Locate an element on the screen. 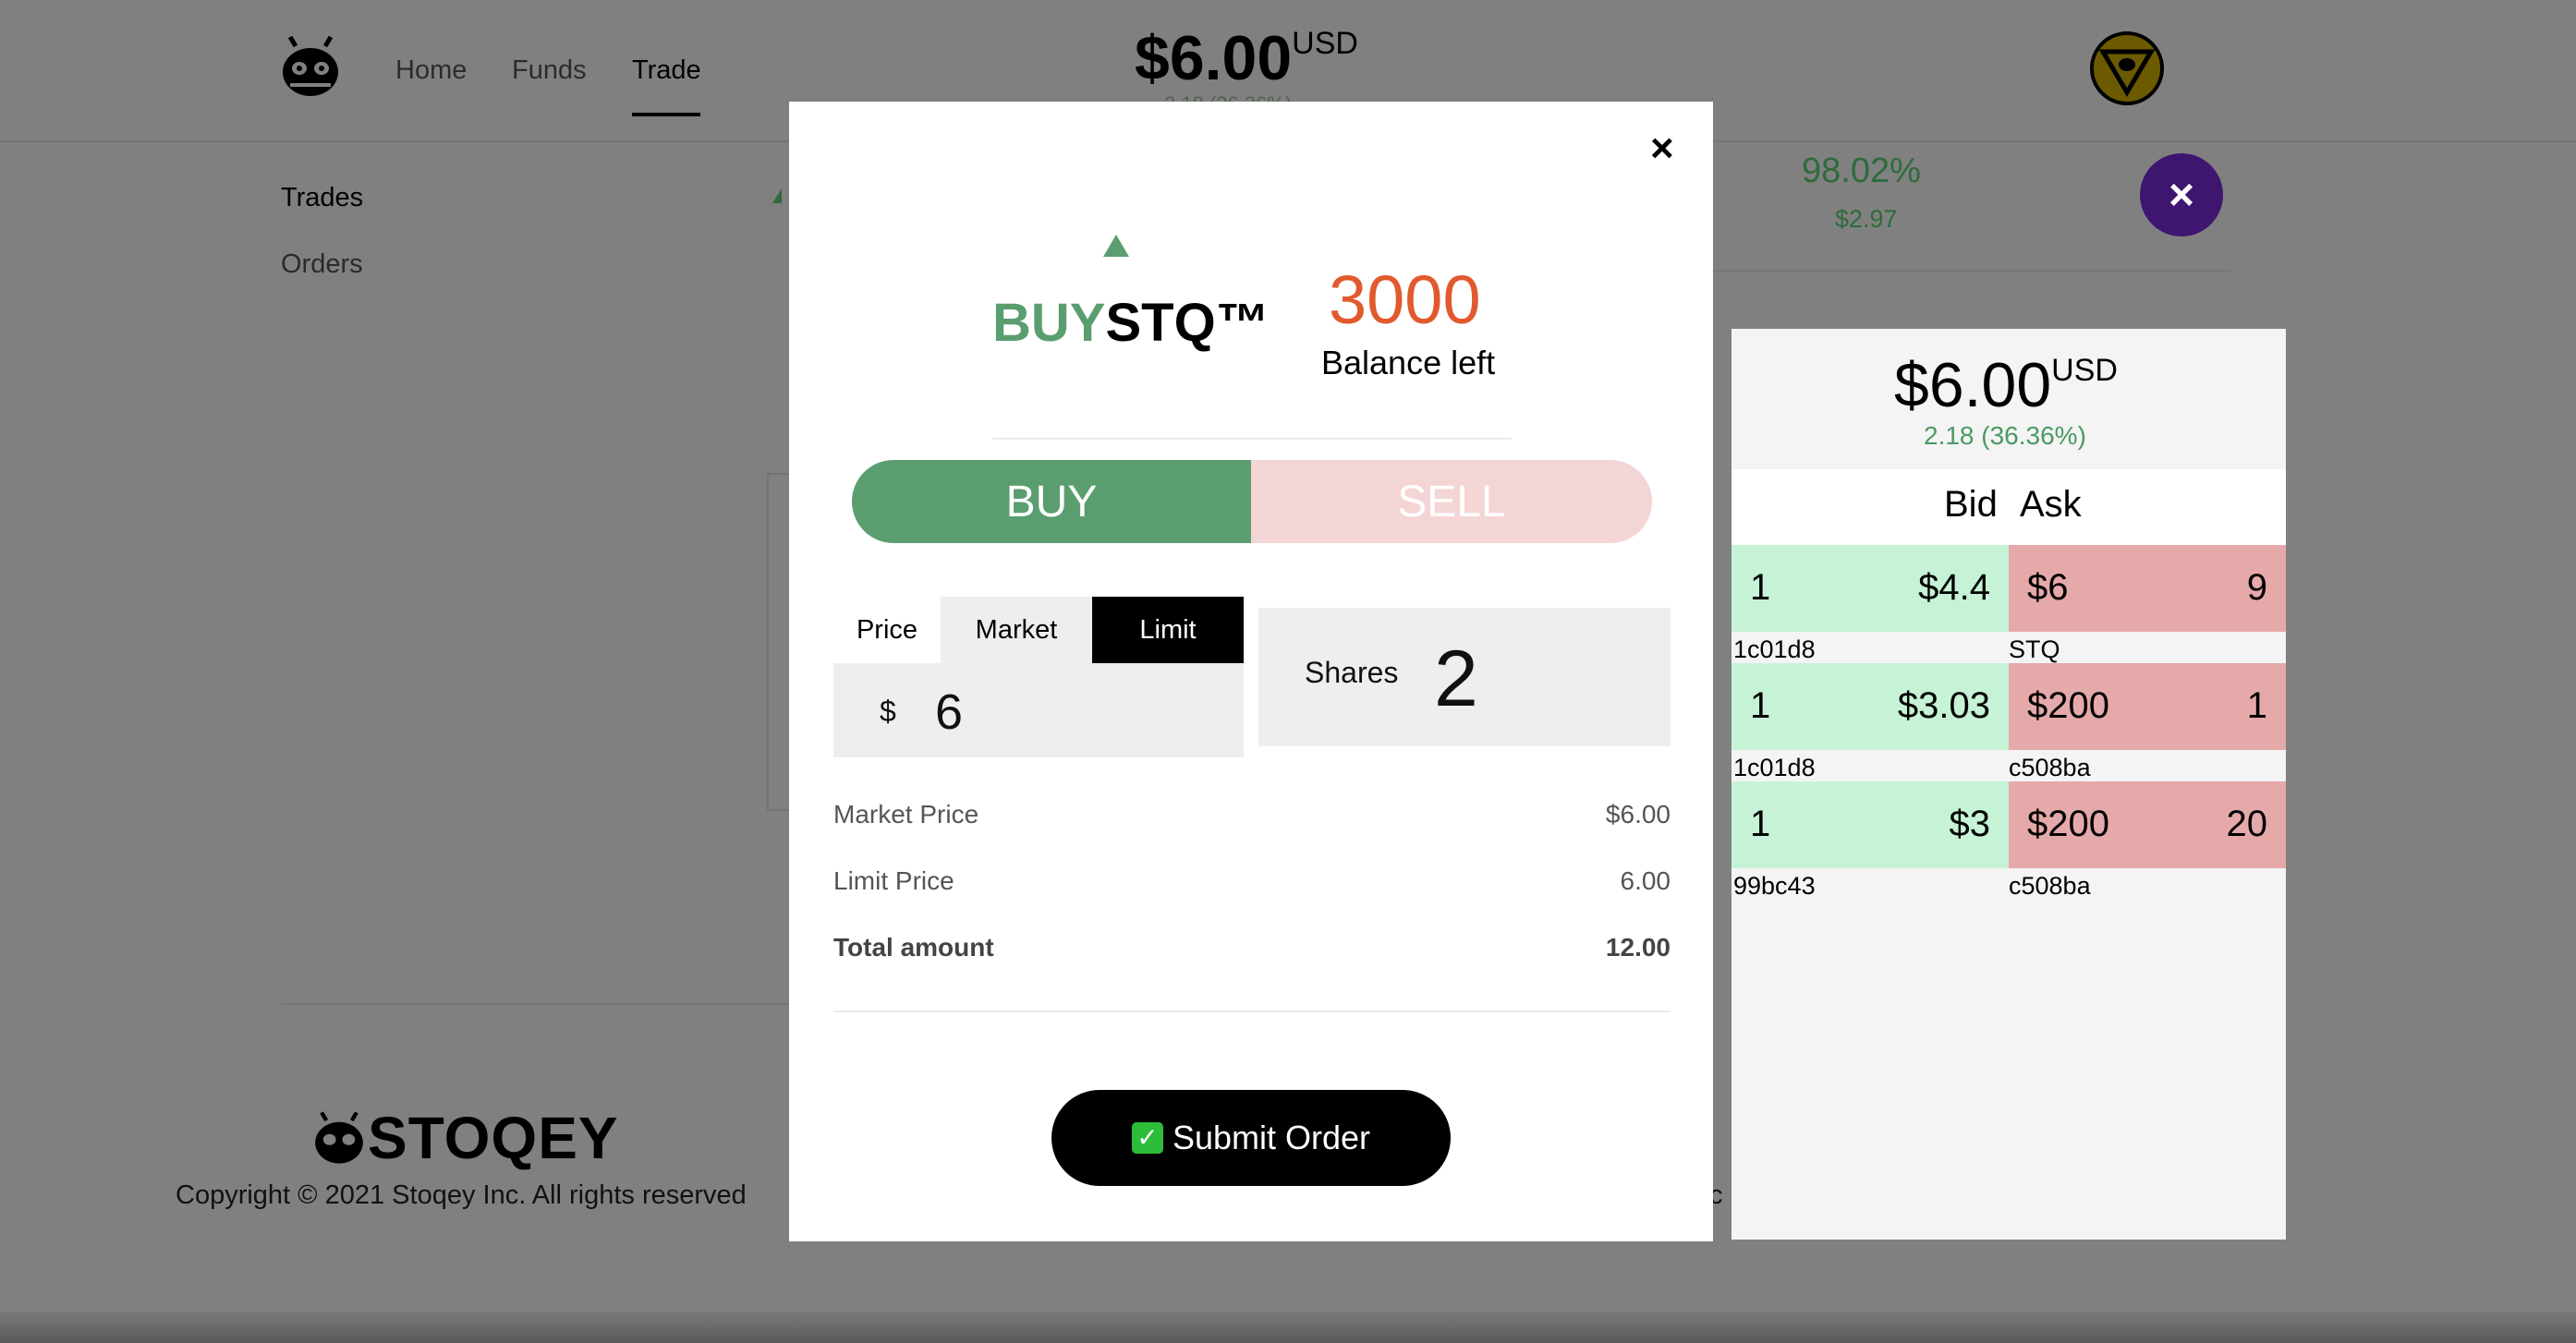 The width and height of the screenshot is (2576, 1343). nav-active-underline is located at coordinates (666, 114).